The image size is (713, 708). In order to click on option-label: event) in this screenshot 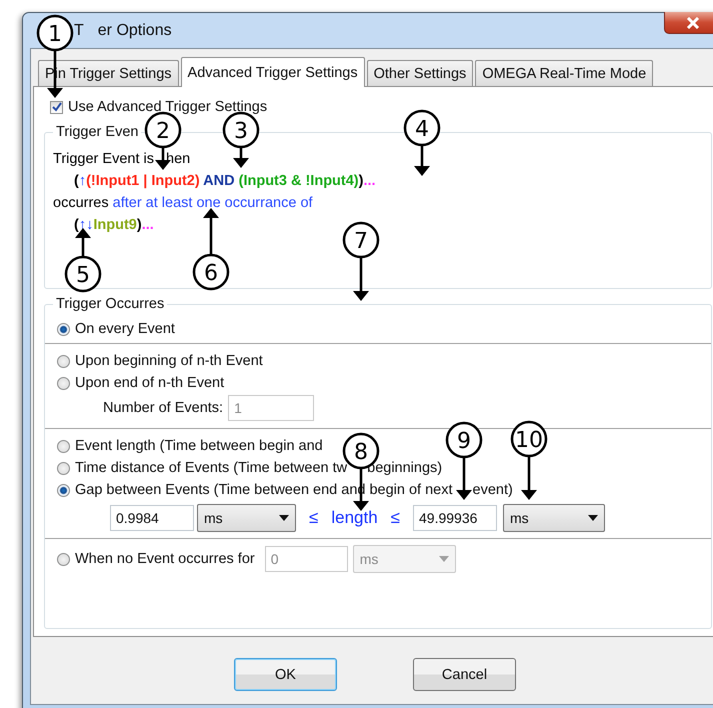, I will do `click(492, 490)`.